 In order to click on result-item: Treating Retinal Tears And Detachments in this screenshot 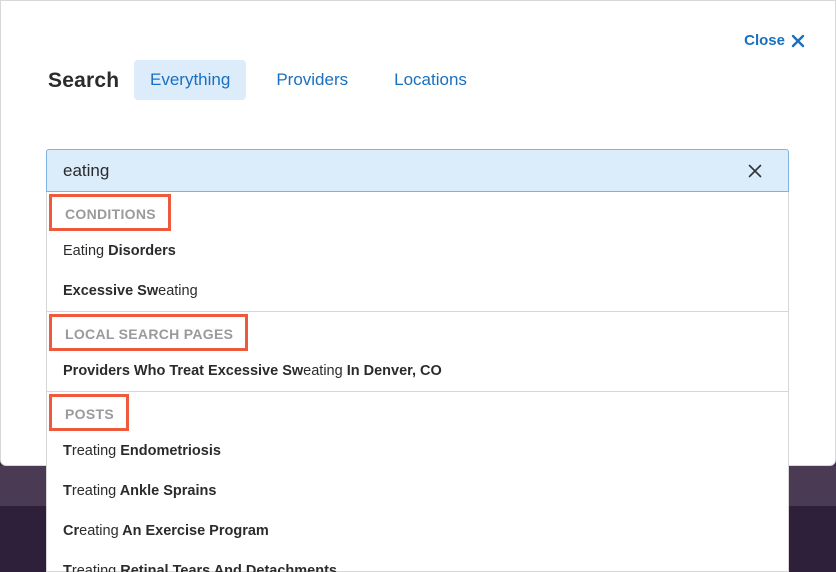, I will do `click(417, 561)`.